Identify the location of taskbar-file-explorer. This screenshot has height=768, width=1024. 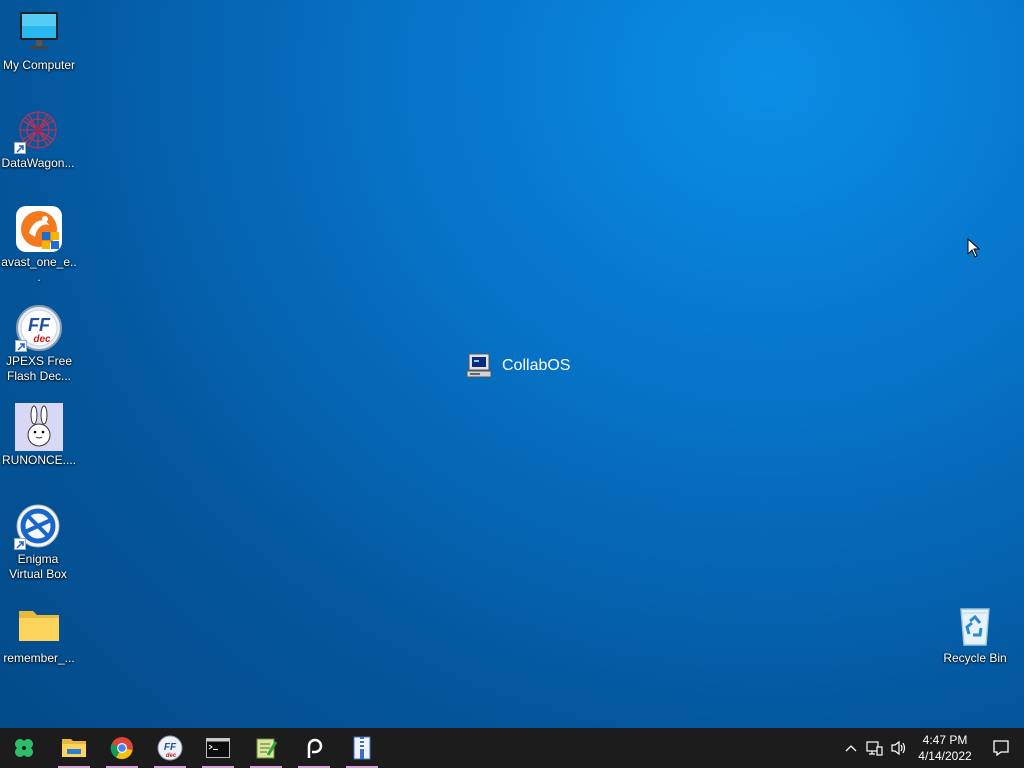
(74, 748).